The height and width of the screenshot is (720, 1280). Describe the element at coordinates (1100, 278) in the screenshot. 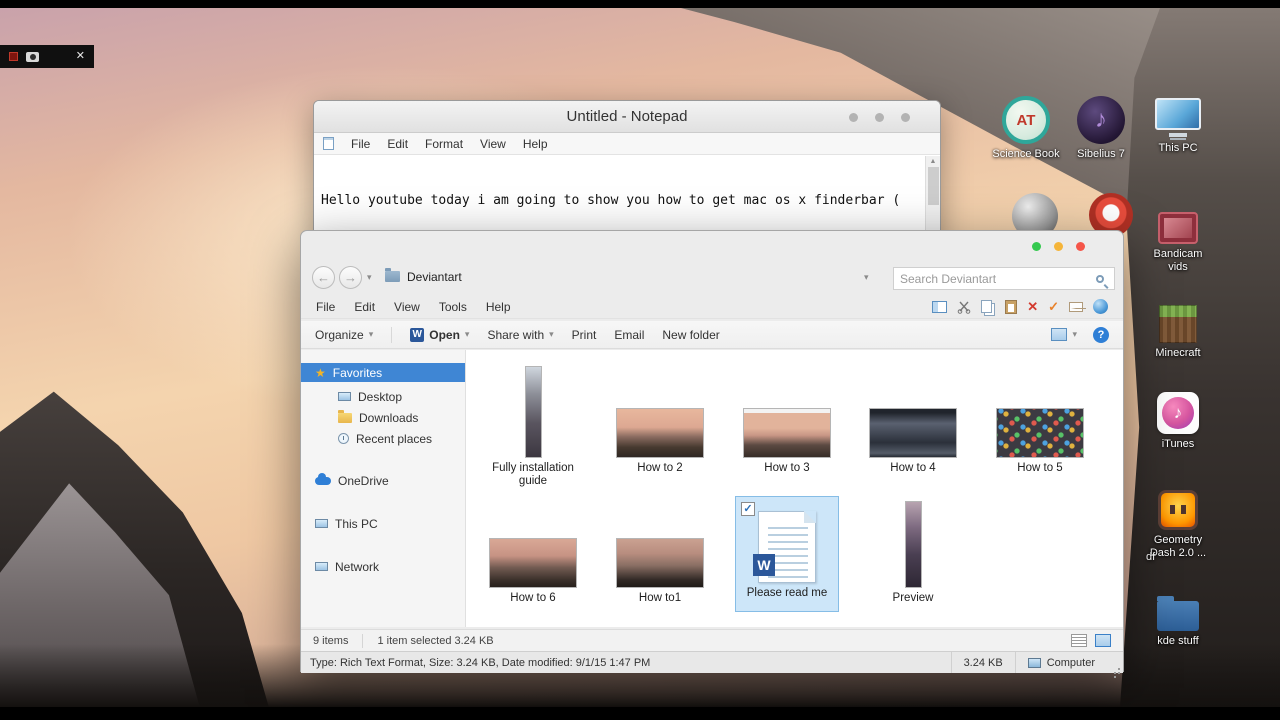

I see `search-icon` at that location.